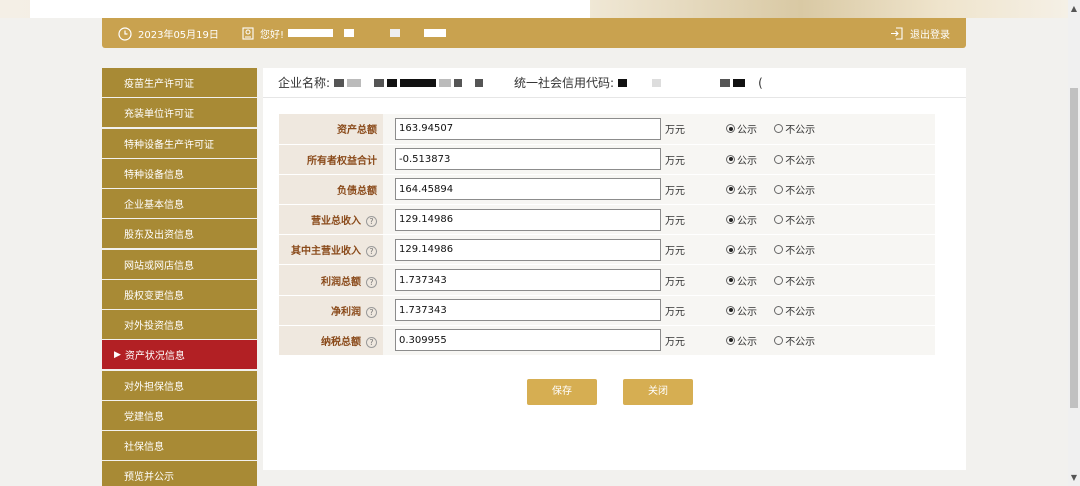 The image size is (1080, 486). What do you see at coordinates (528, 189) in the screenshot?
I see `total-liabilities-input` at bounding box center [528, 189].